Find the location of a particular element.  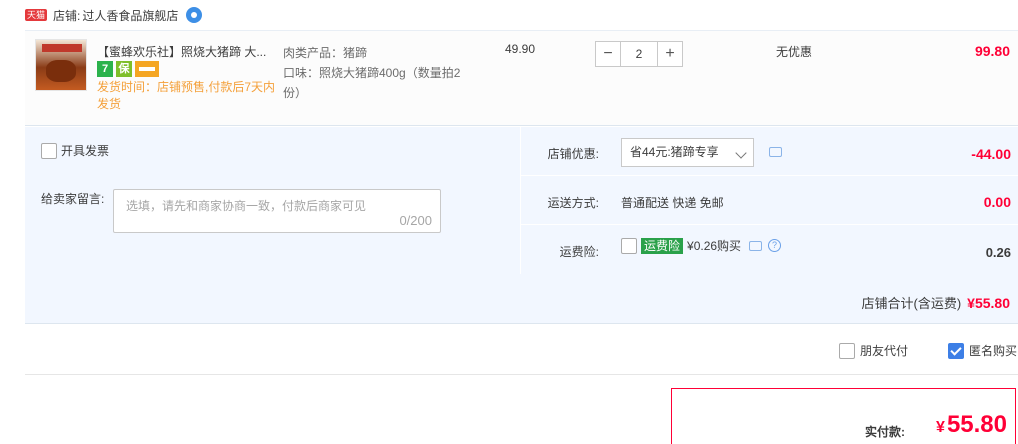

quantity-stepper: − 2 + is located at coordinates (639, 54).